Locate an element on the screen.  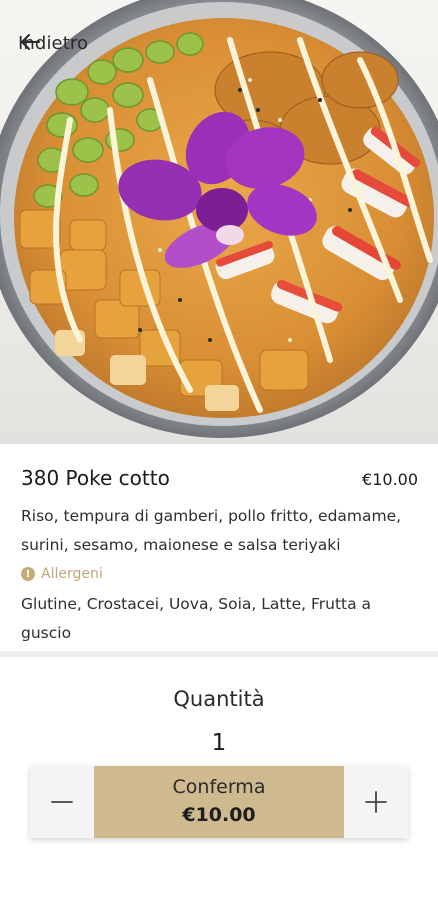
quantity-value: 1 is located at coordinates (219, 743).